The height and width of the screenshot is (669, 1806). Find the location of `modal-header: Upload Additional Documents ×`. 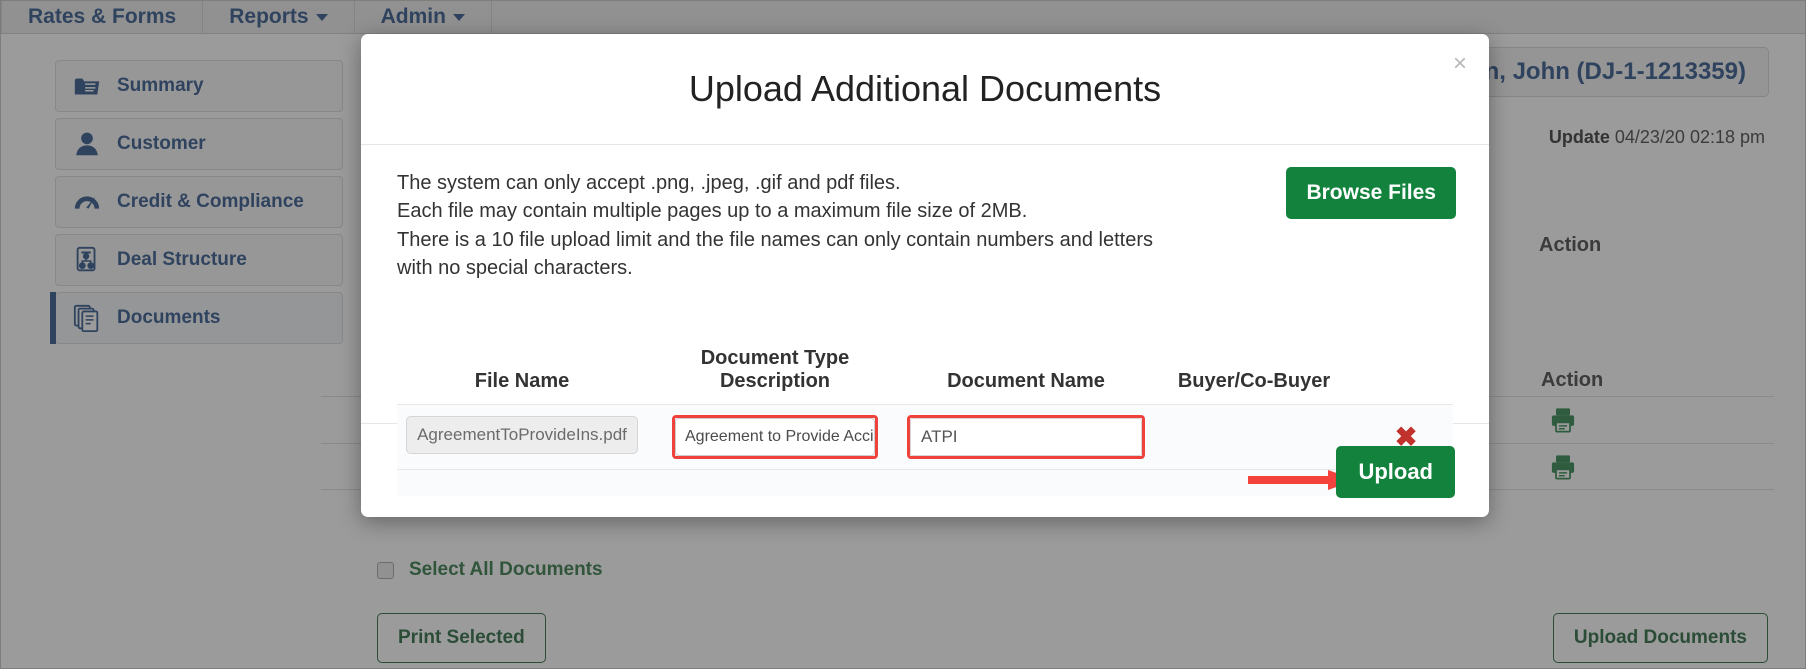

modal-header: Upload Additional Documents × is located at coordinates (925, 89).